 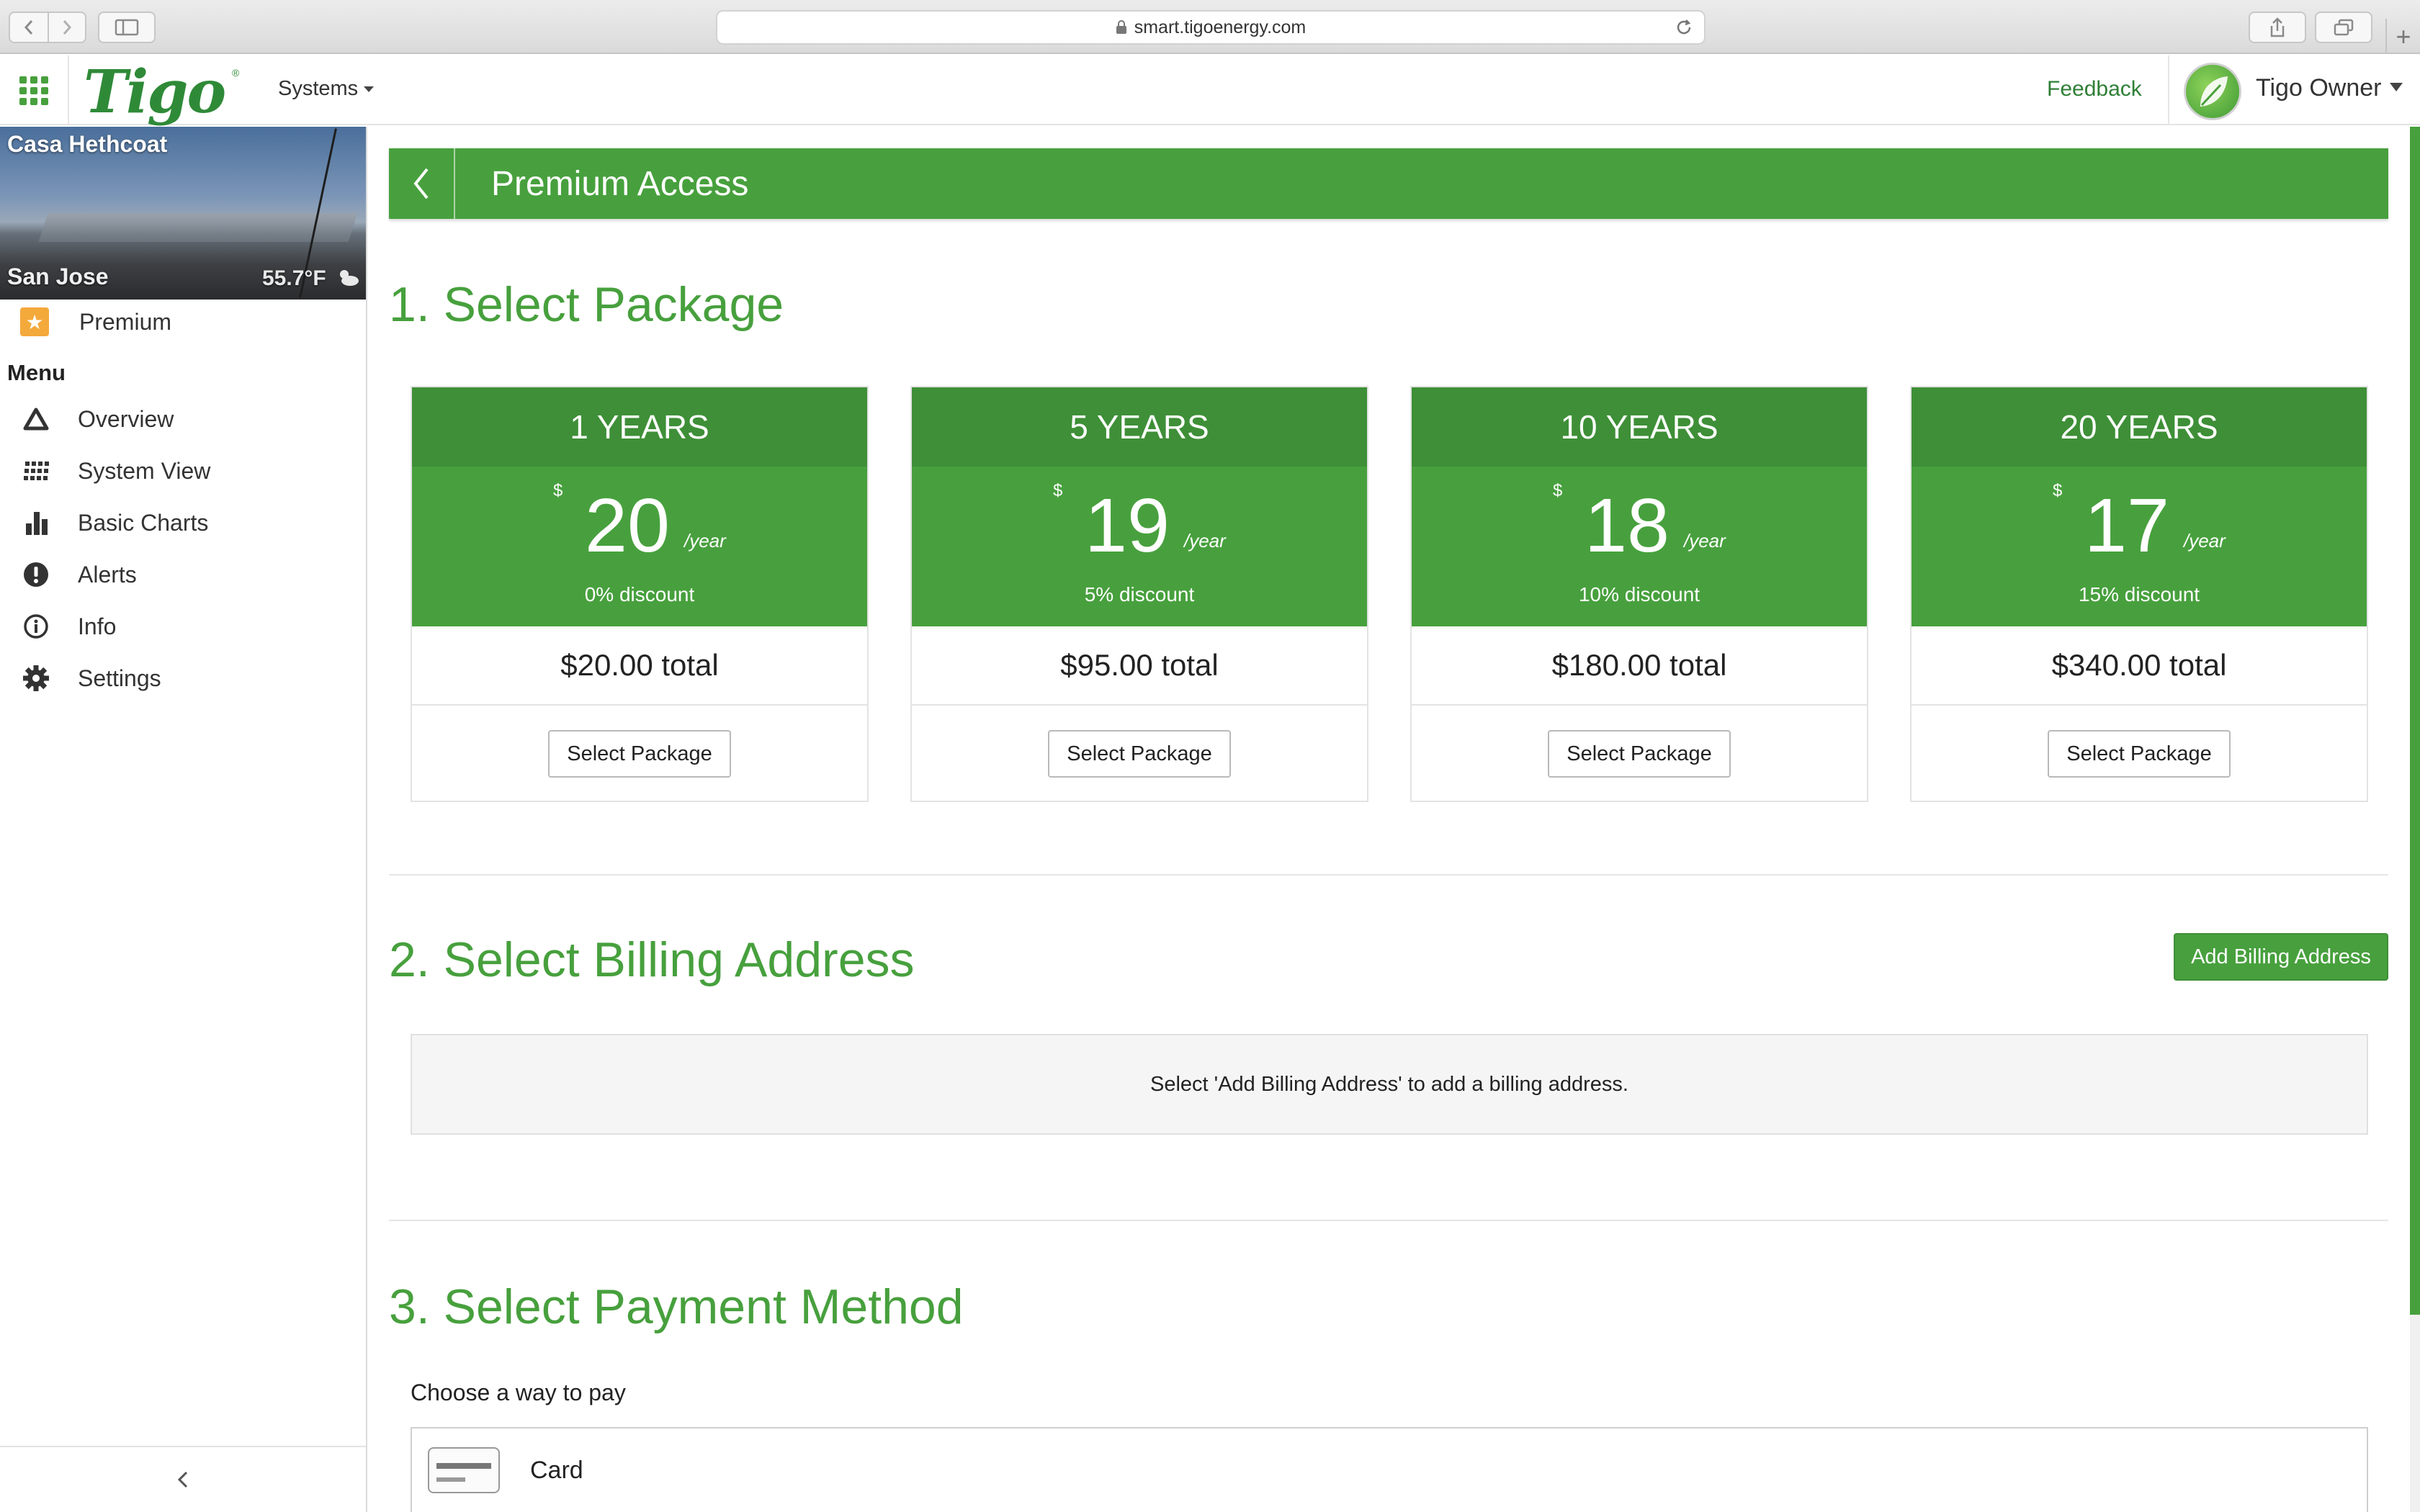 I want to click on sidebar-item-system-view: System View, so click(x=183, y=471).